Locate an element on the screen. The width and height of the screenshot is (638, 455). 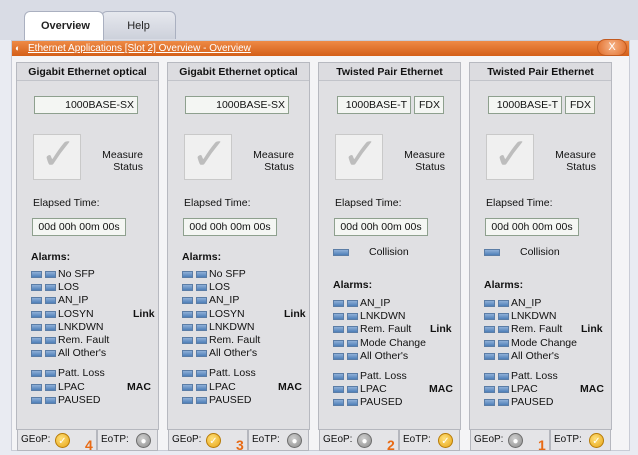
geop-label: GEoP: is located at coordinates (36, 439).